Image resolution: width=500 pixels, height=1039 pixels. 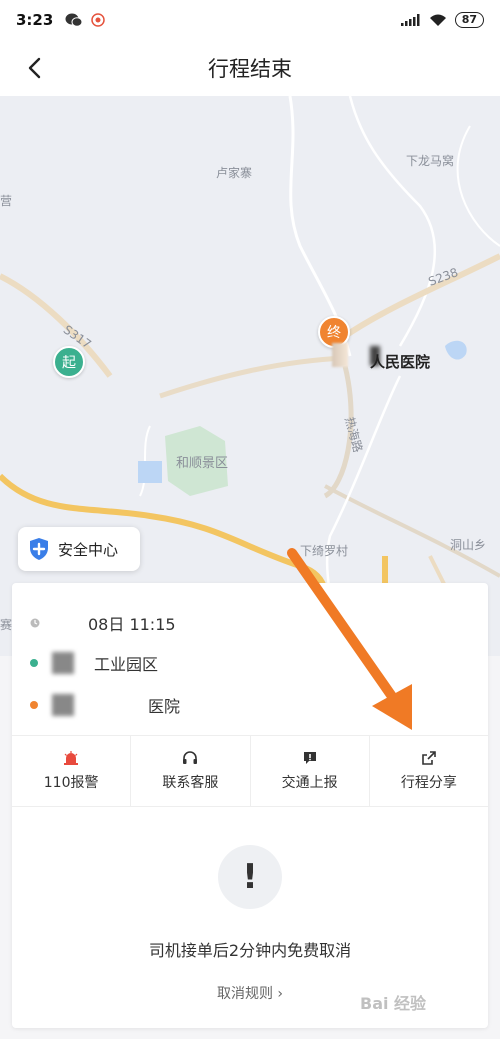 What do you see at coordinates (191, 771) in the screenshot?
I see `customer-service-button: 联系客服` at bounding box center [191, 771].